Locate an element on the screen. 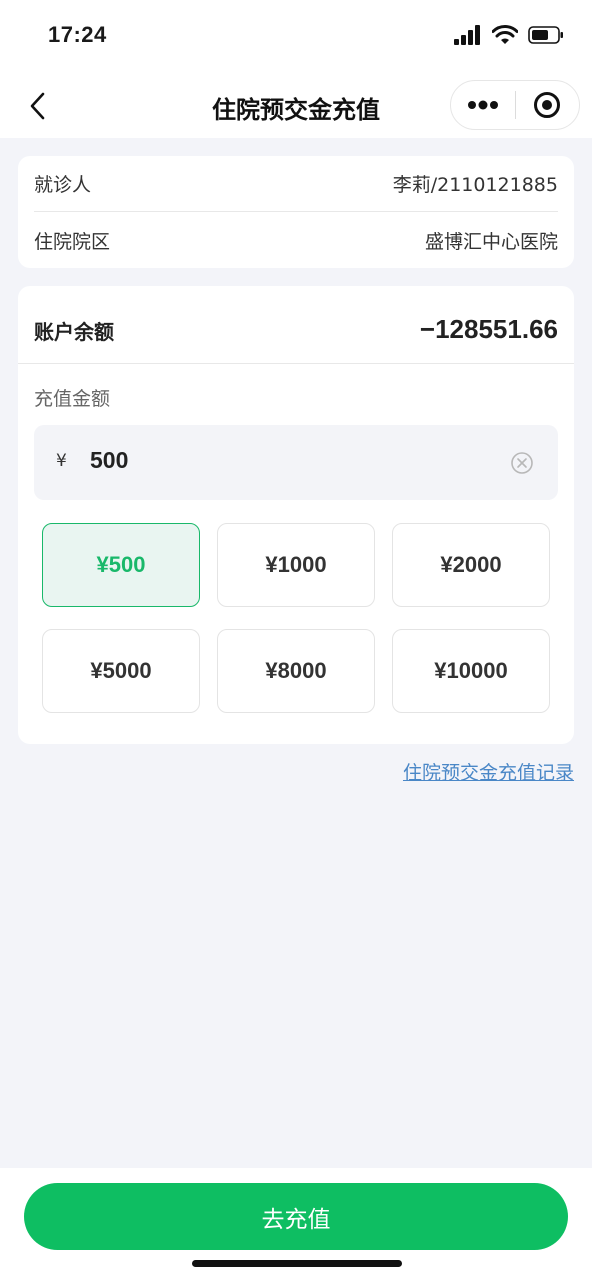 Image resolution: width=592 pixels, height=1280 pixels. preset-amount-2000: ¥2000 is located at coordinates (471, 565).